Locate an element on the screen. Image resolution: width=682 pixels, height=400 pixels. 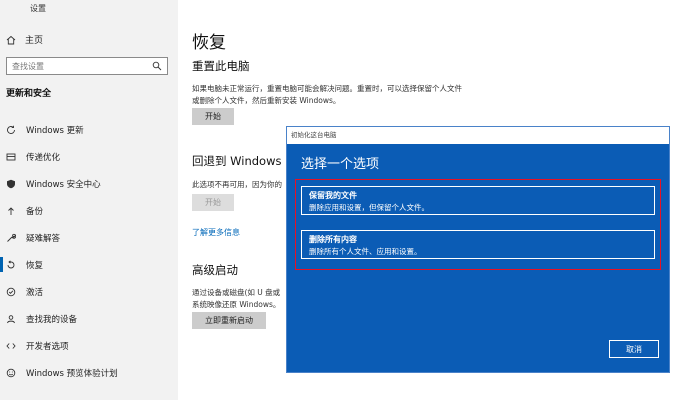
wrench-icon is located at coordinates (11, 238).